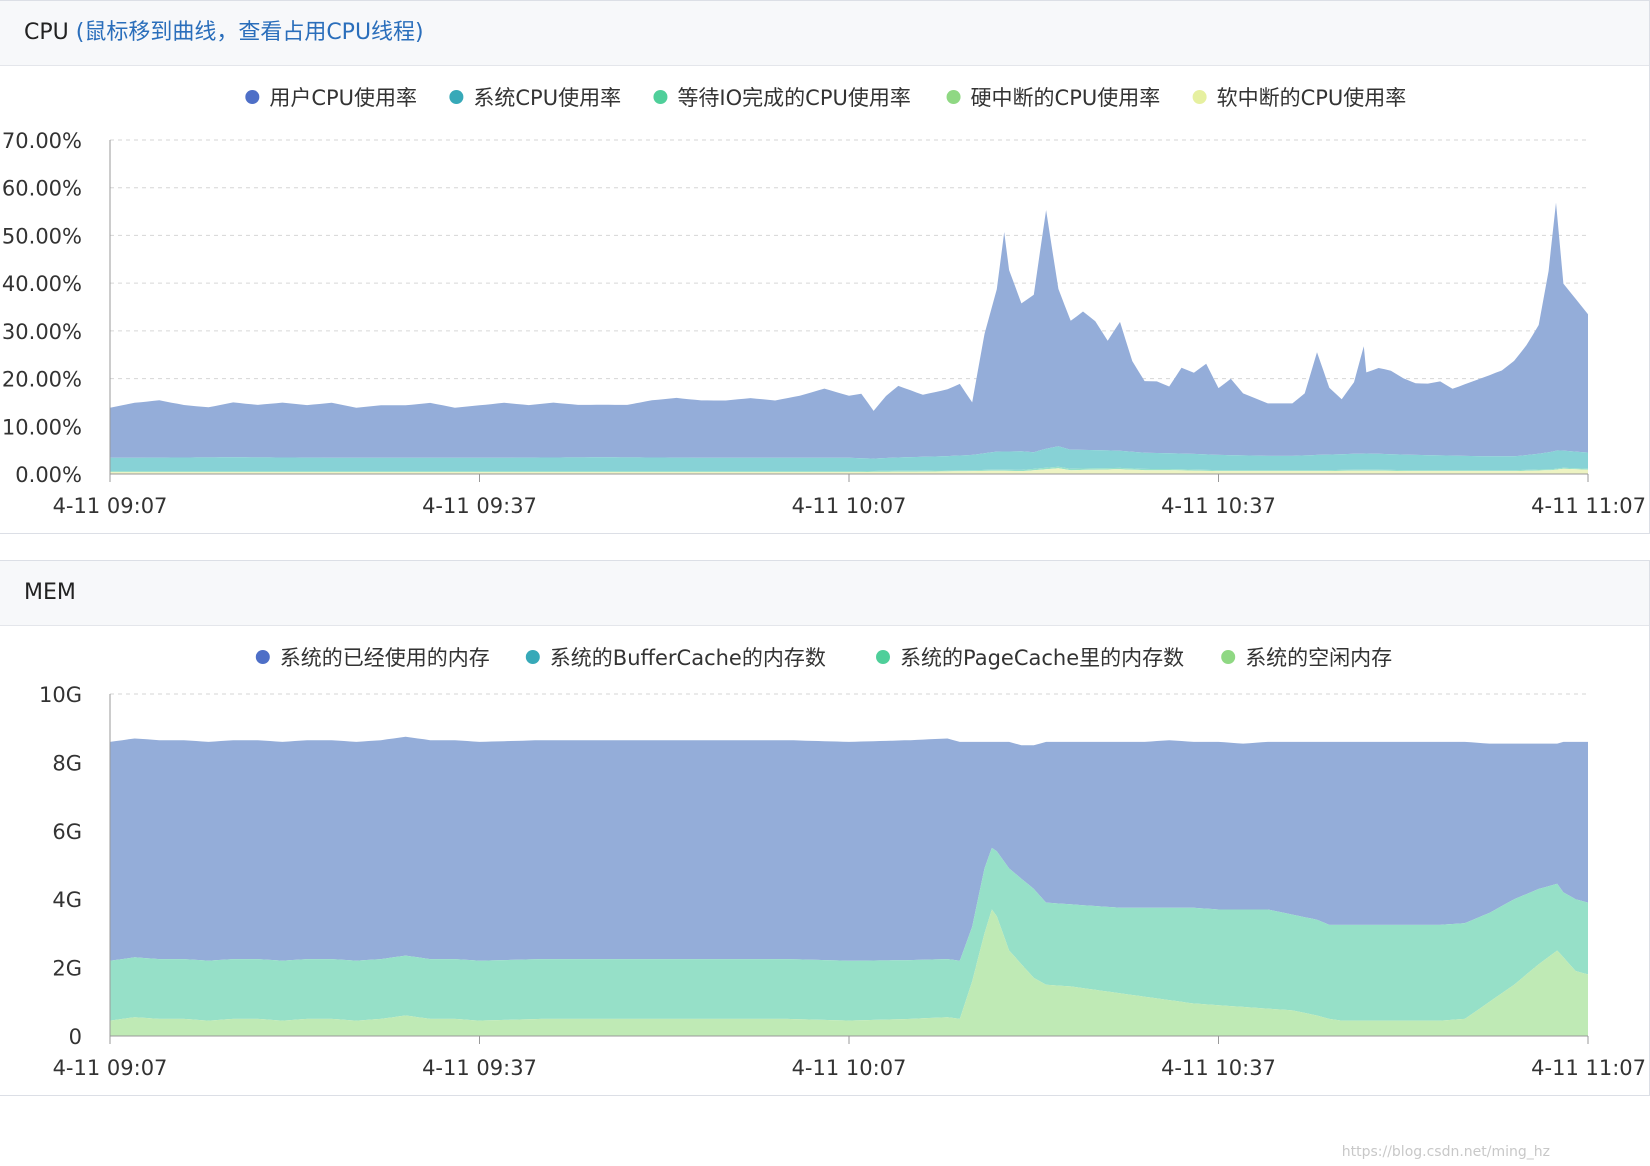 The width and height of the screenshot is (1650, 1166). What do you see at coordinates (1318, 658) in the screenshot?
I see `legend-label: 系统的空闲内存` at bounding box center [1318, 658].